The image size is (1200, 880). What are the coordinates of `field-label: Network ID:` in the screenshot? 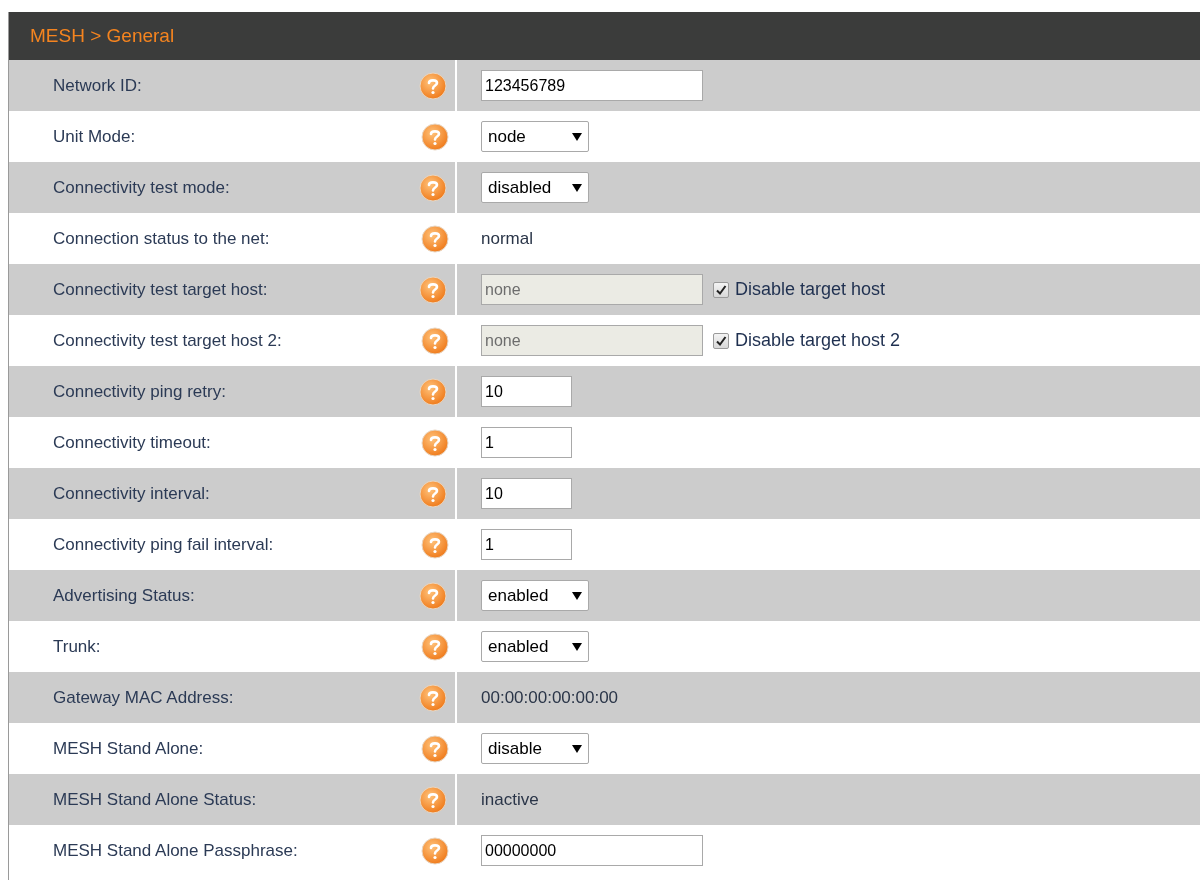 It's located at (97, 85).